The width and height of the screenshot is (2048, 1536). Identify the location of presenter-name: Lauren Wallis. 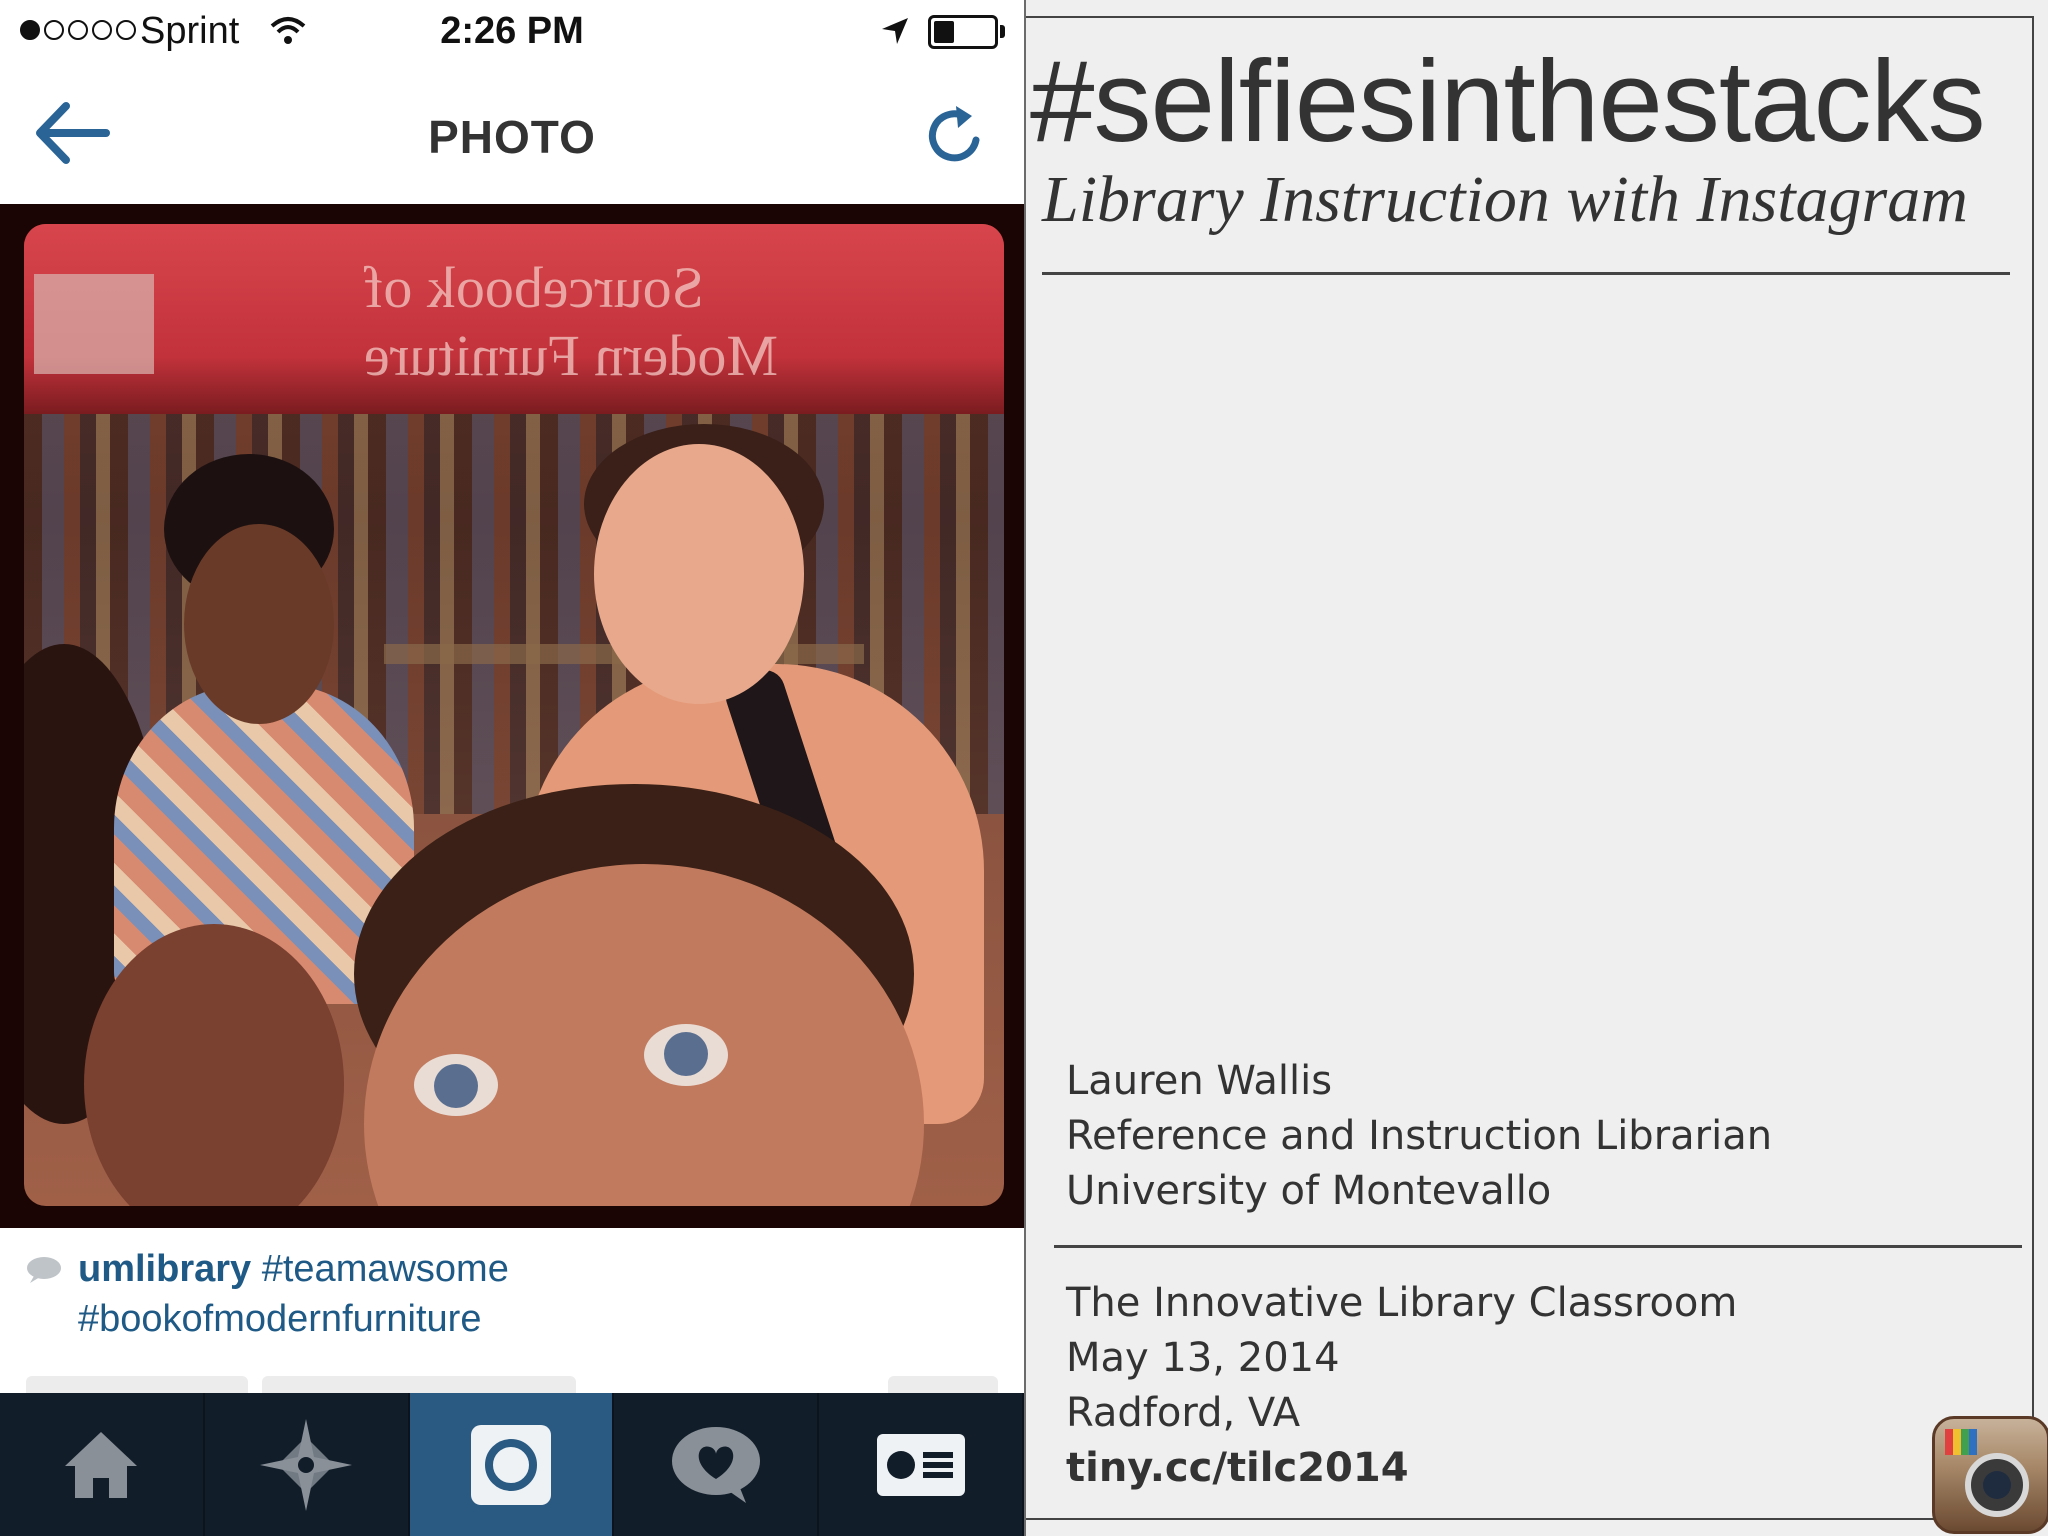
(1199, 1081).